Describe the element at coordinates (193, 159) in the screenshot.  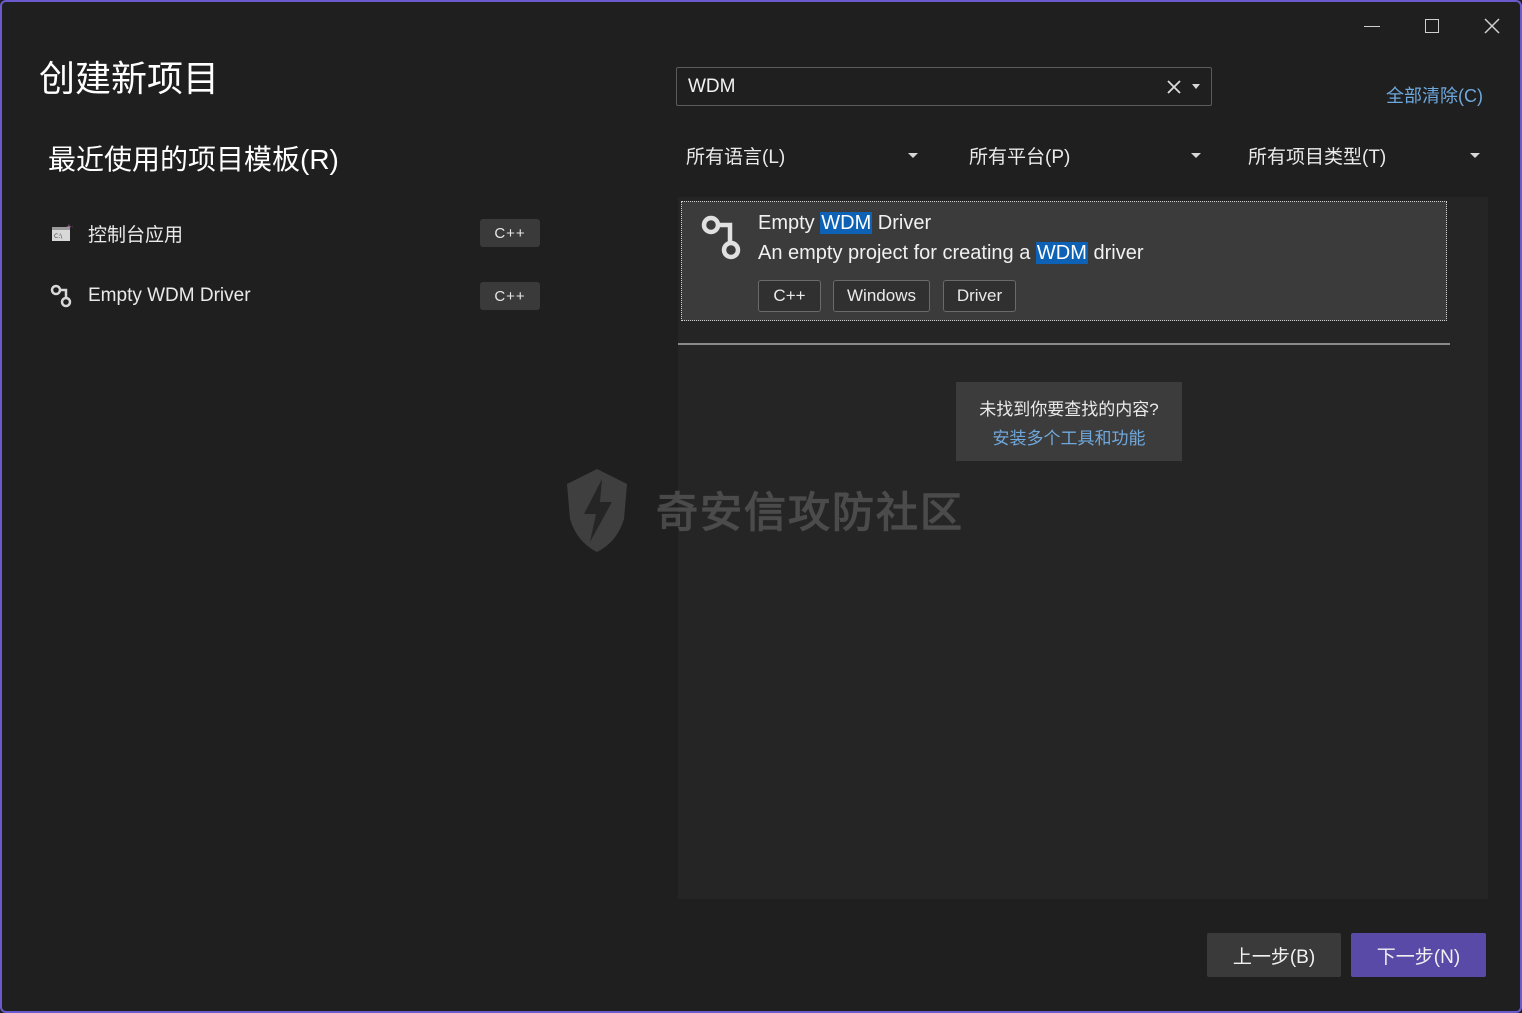
I see `recent-templates-heading: 最近使用的项目模板(R)` at that location.